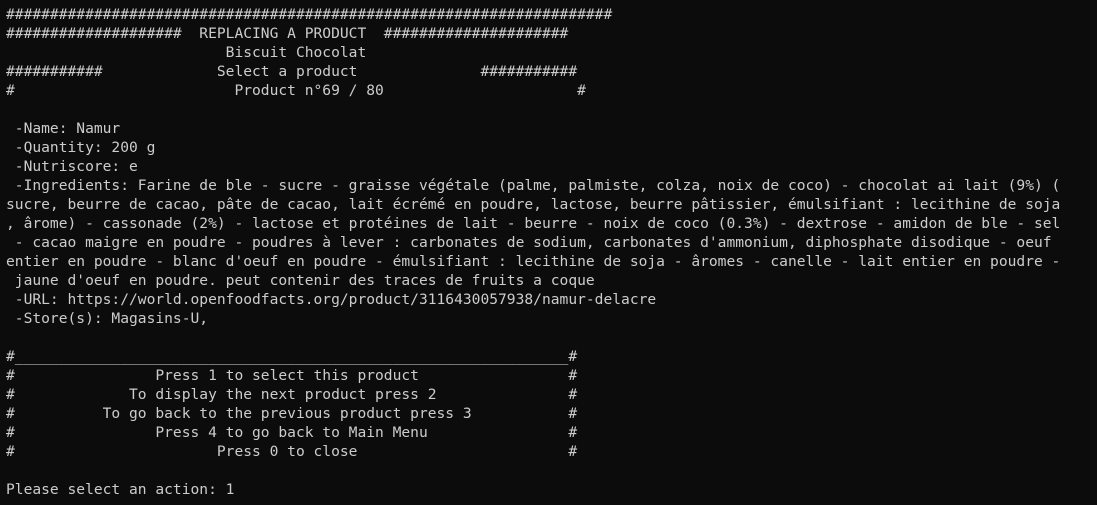  Describe the element at coordinates (230, 489) in the screenshot. I see `action-input: 1` at that location.